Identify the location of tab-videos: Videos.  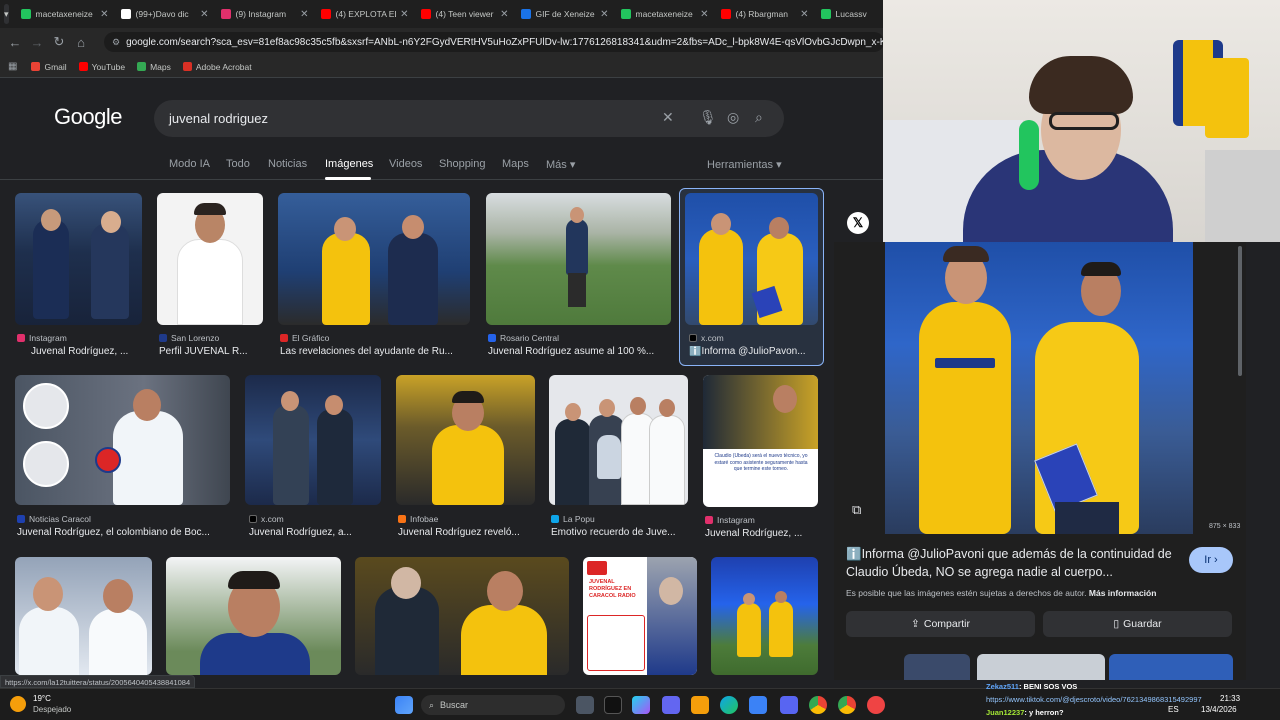
(405, 164).